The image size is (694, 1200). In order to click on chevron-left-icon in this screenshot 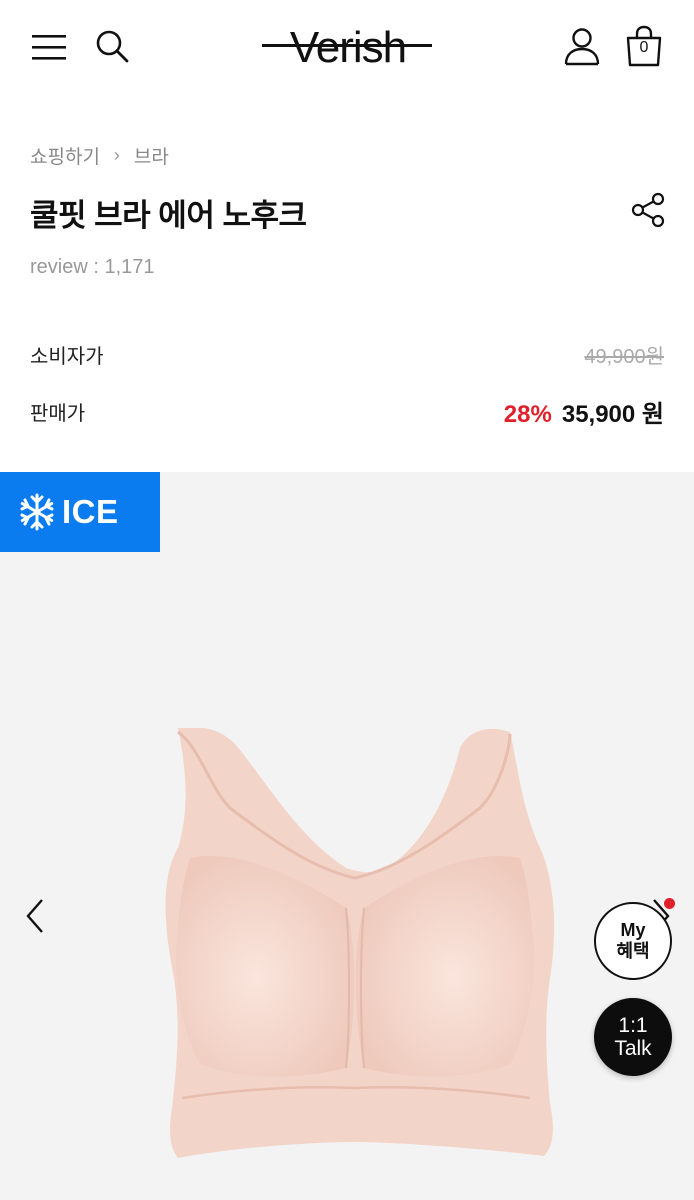, I will do `click(34, 916)`.